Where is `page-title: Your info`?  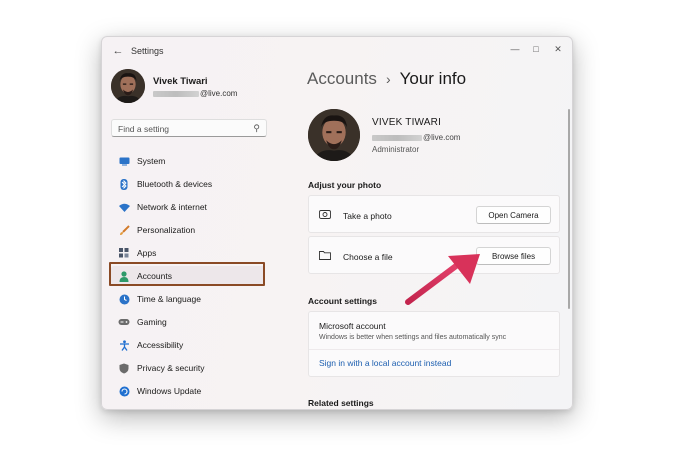 page-title: Your info is located at coordinates (433, 78).